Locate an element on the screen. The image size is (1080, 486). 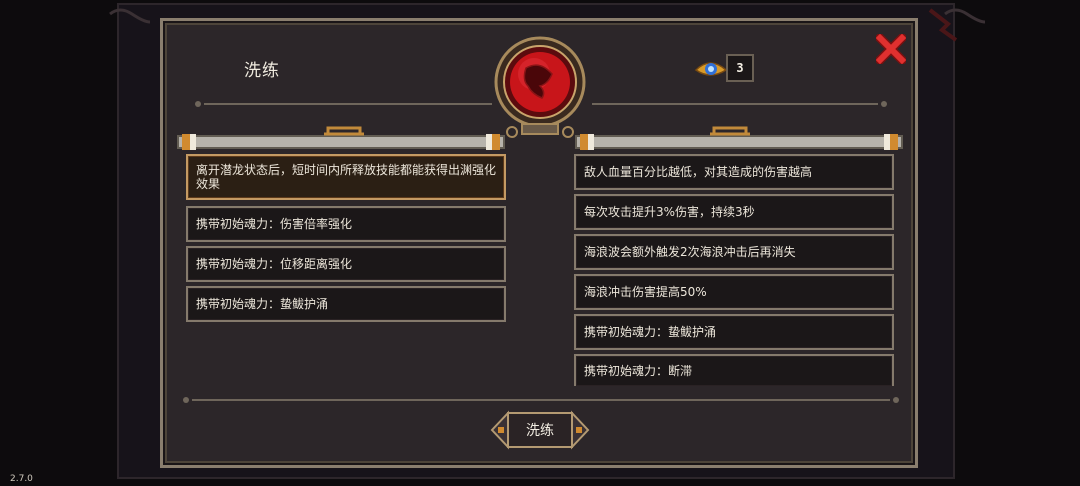
left-option-0: 离开潜龙状态后，短时间内所释放技能都能获得出渊强化效果 is located at coordinates (346, 177).